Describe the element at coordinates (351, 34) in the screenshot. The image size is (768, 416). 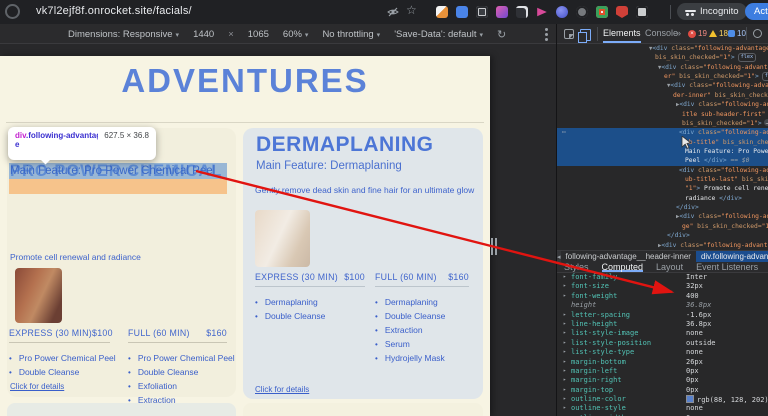
I see `throttling-dropdown: No throttling ▾` at that location.